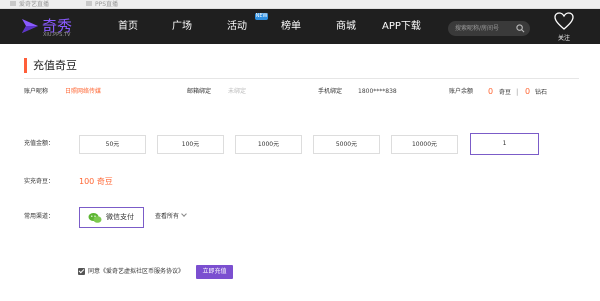  I want to click on nav-rankings: 榜单, so click(291, 26).